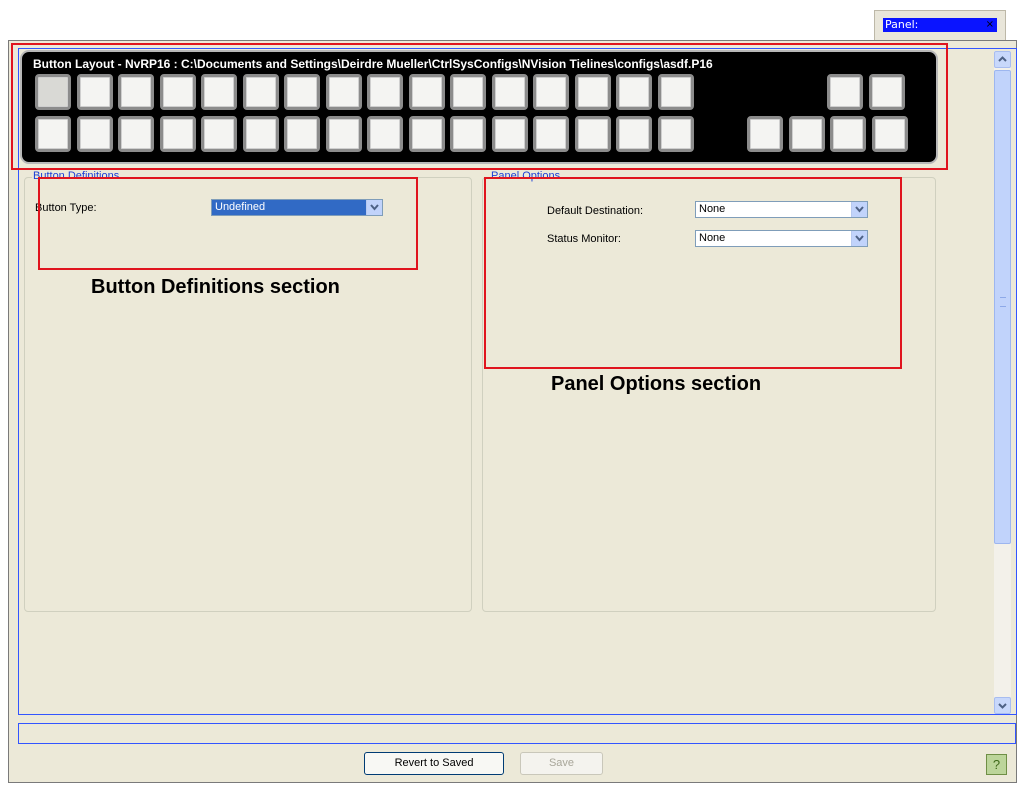 The height and width of the screenshot is (787, 1021). I want to click on button-layout-highlight-box, so click(479, 106).